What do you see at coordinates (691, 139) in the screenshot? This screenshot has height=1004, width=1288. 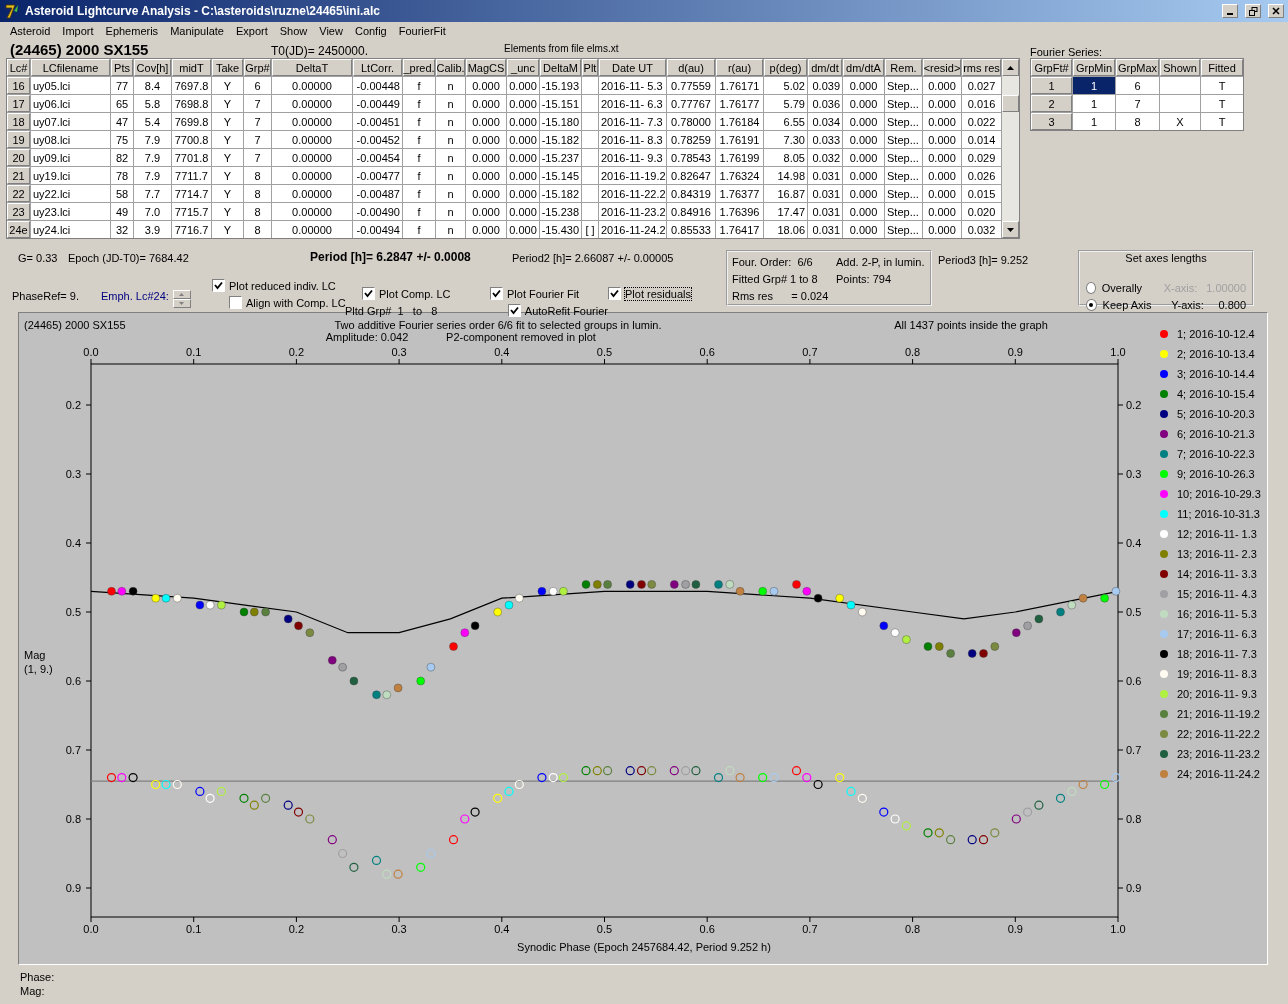 I see `table-cell: 0.78259` at bounding box center [691, 139].